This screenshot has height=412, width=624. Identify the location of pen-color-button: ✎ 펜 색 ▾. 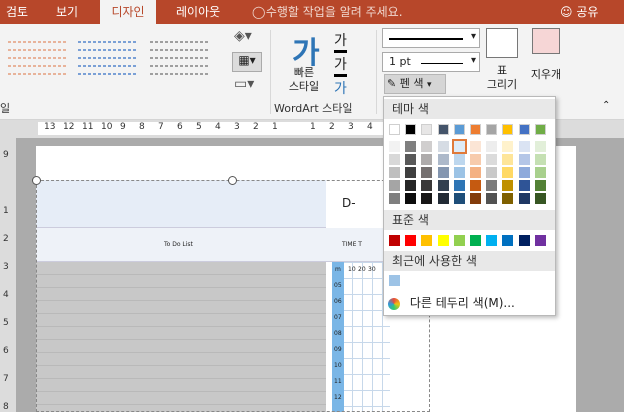
(415, 84).